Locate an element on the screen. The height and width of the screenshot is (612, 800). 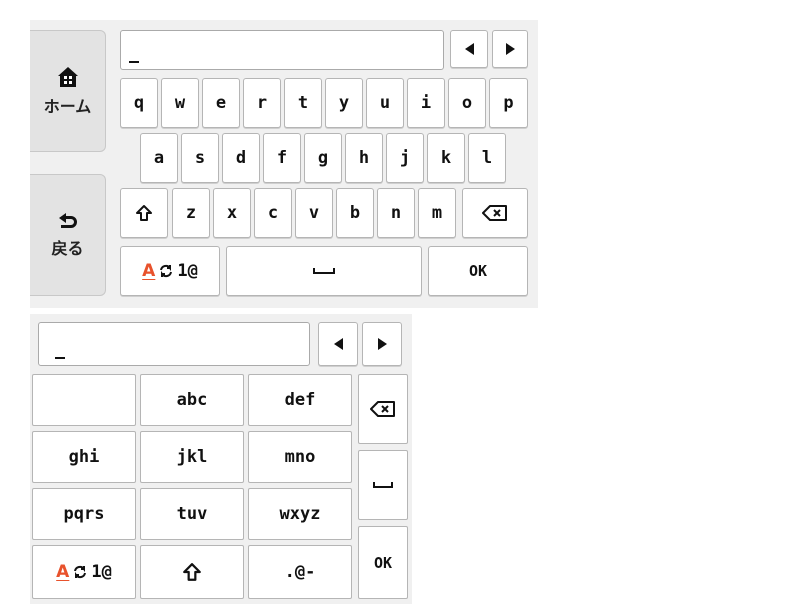
backspace-key is located at coordinates (495, 213).